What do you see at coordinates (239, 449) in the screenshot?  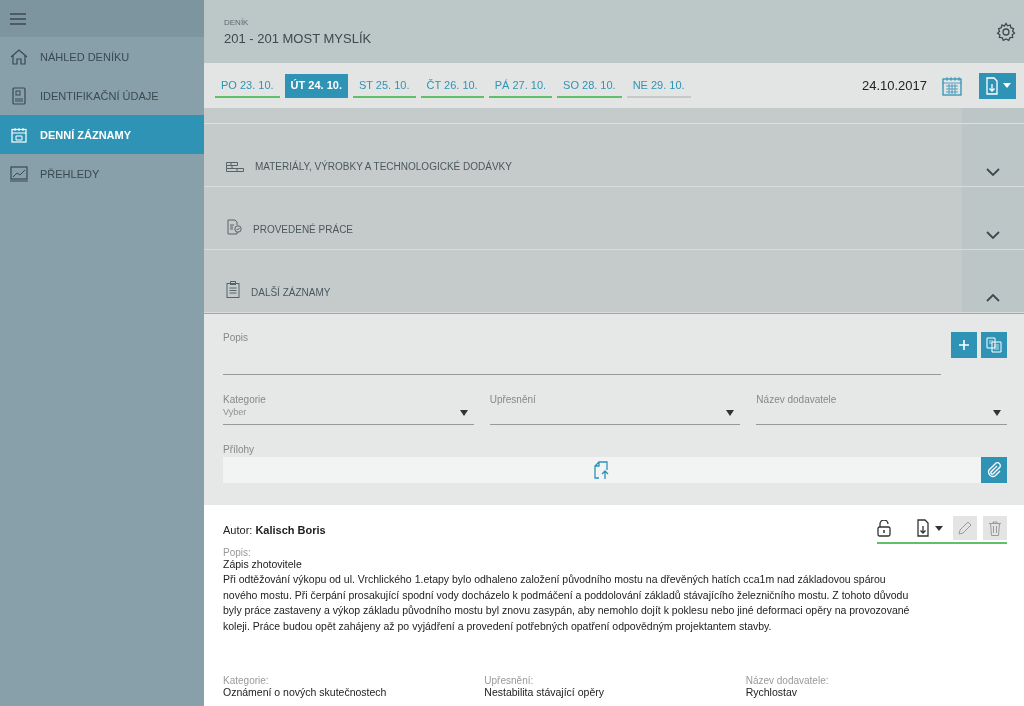 I see `attachments-label: Přílohy` at bounding box center [239, 449].